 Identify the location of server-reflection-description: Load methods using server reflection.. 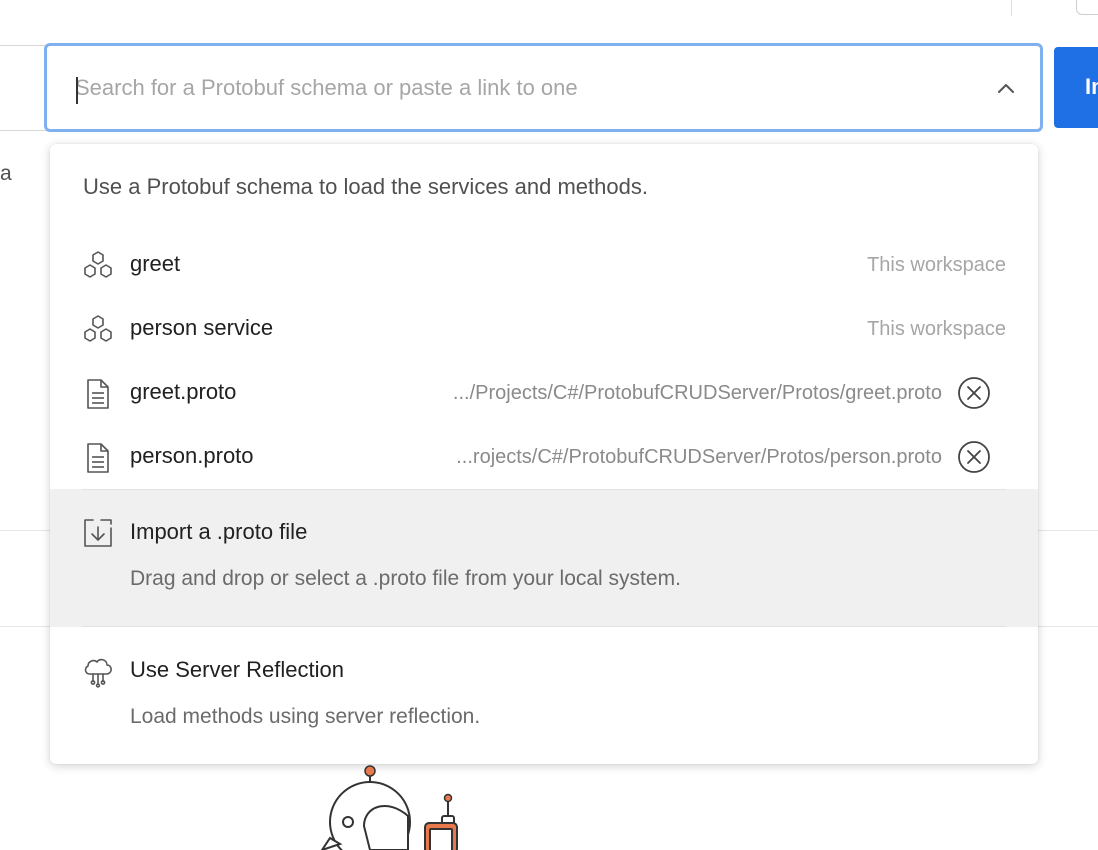
(305, 716).